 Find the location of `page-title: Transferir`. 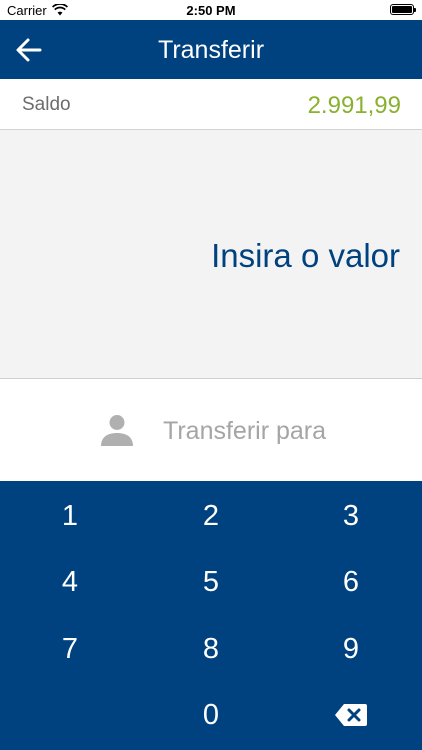

page-title: Transferir is located at coordinates (211, 50).